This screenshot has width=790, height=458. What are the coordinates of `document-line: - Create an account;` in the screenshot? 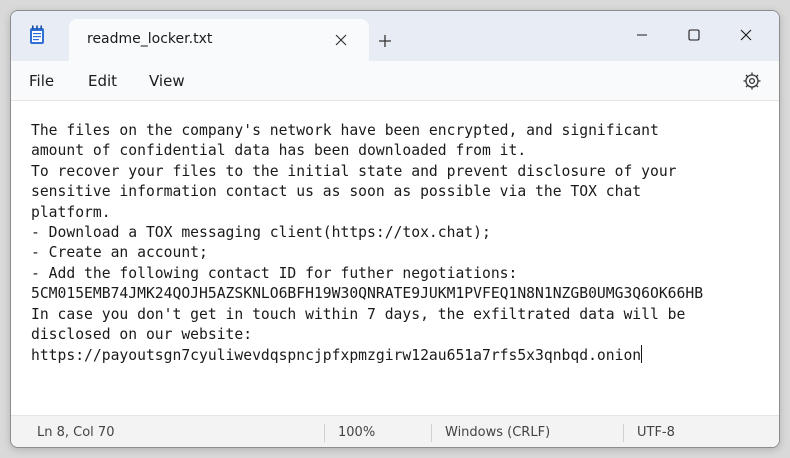 It's located at (119, 253).